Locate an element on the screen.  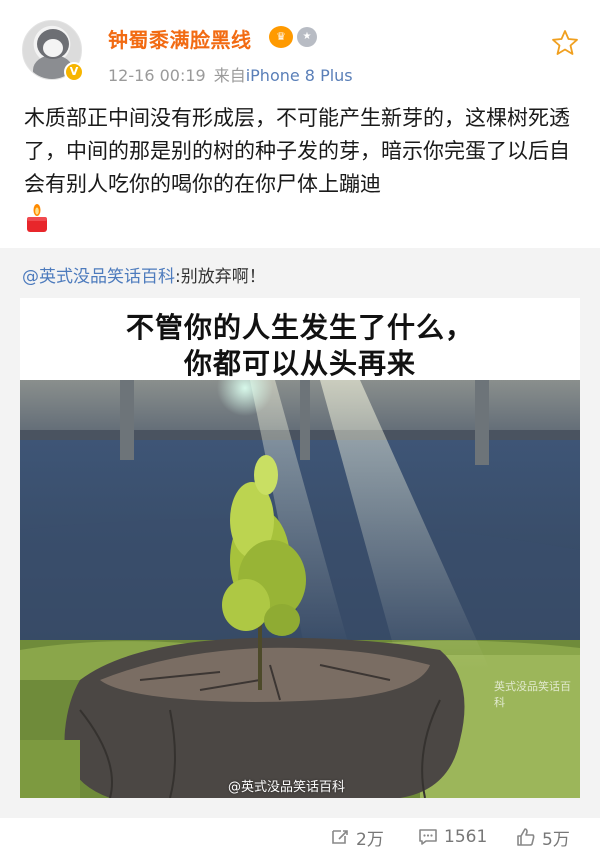
from-label: 来自 is located at coordinates (229, 75).